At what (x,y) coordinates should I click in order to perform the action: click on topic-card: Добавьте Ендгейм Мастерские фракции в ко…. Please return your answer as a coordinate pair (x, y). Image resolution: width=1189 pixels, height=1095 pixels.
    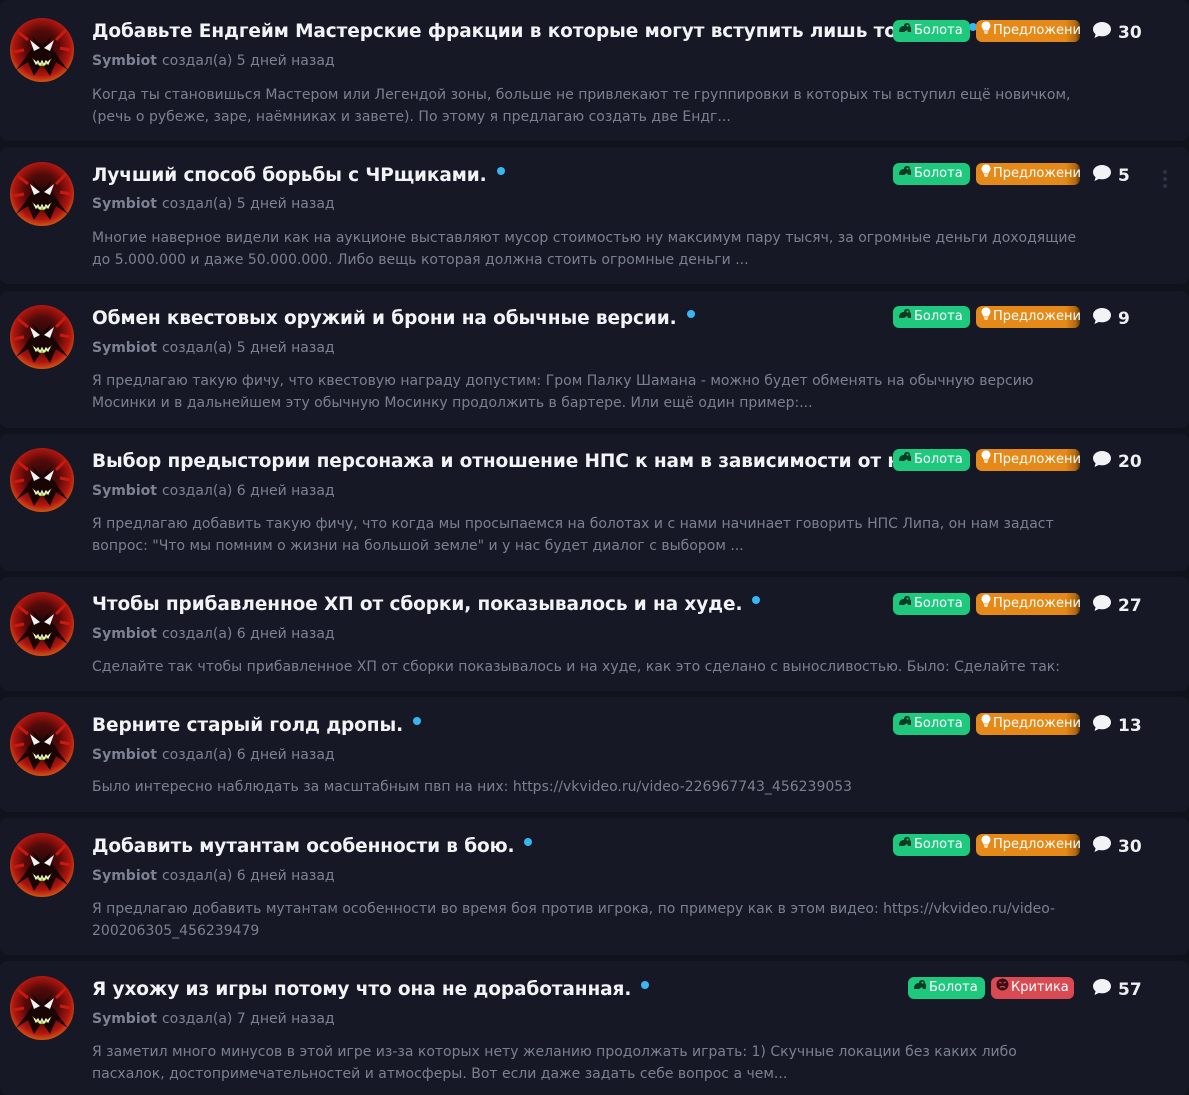
    Looking at the image, I should click on (594, 70).